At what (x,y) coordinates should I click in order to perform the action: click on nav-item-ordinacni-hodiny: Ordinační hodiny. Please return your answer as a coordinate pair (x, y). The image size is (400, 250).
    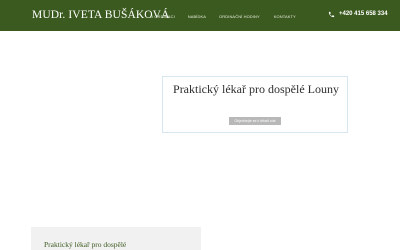
    Looking at the image, I should click on (239, 16).